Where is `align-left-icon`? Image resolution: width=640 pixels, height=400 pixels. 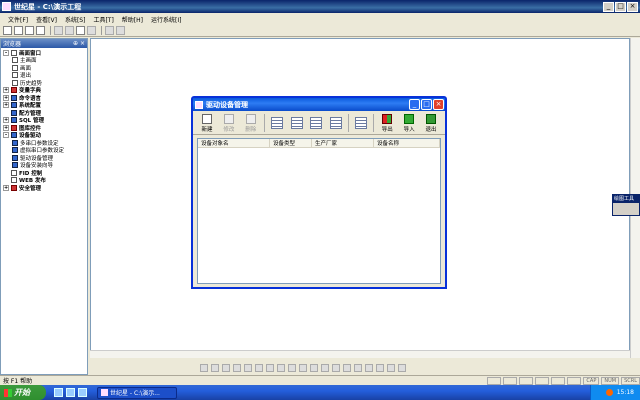
align-left-icon is located at coordinates (204, 367).